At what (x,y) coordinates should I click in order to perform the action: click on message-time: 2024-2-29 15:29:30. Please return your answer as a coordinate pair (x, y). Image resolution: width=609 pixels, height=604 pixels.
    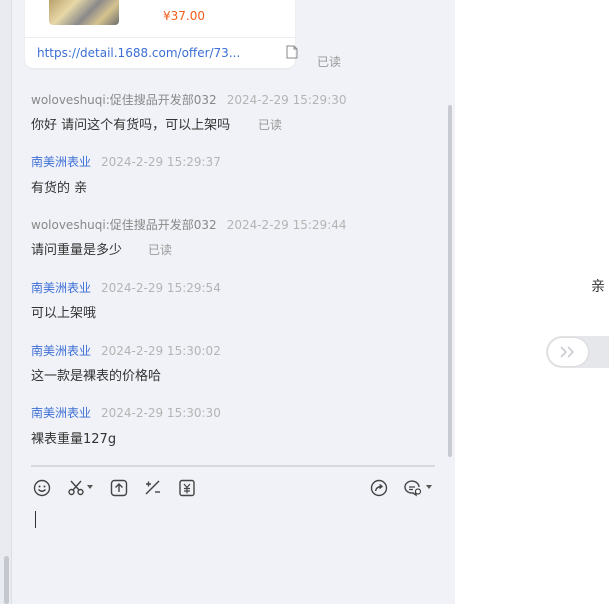
    Looking at the image, I should click on (286, 100).